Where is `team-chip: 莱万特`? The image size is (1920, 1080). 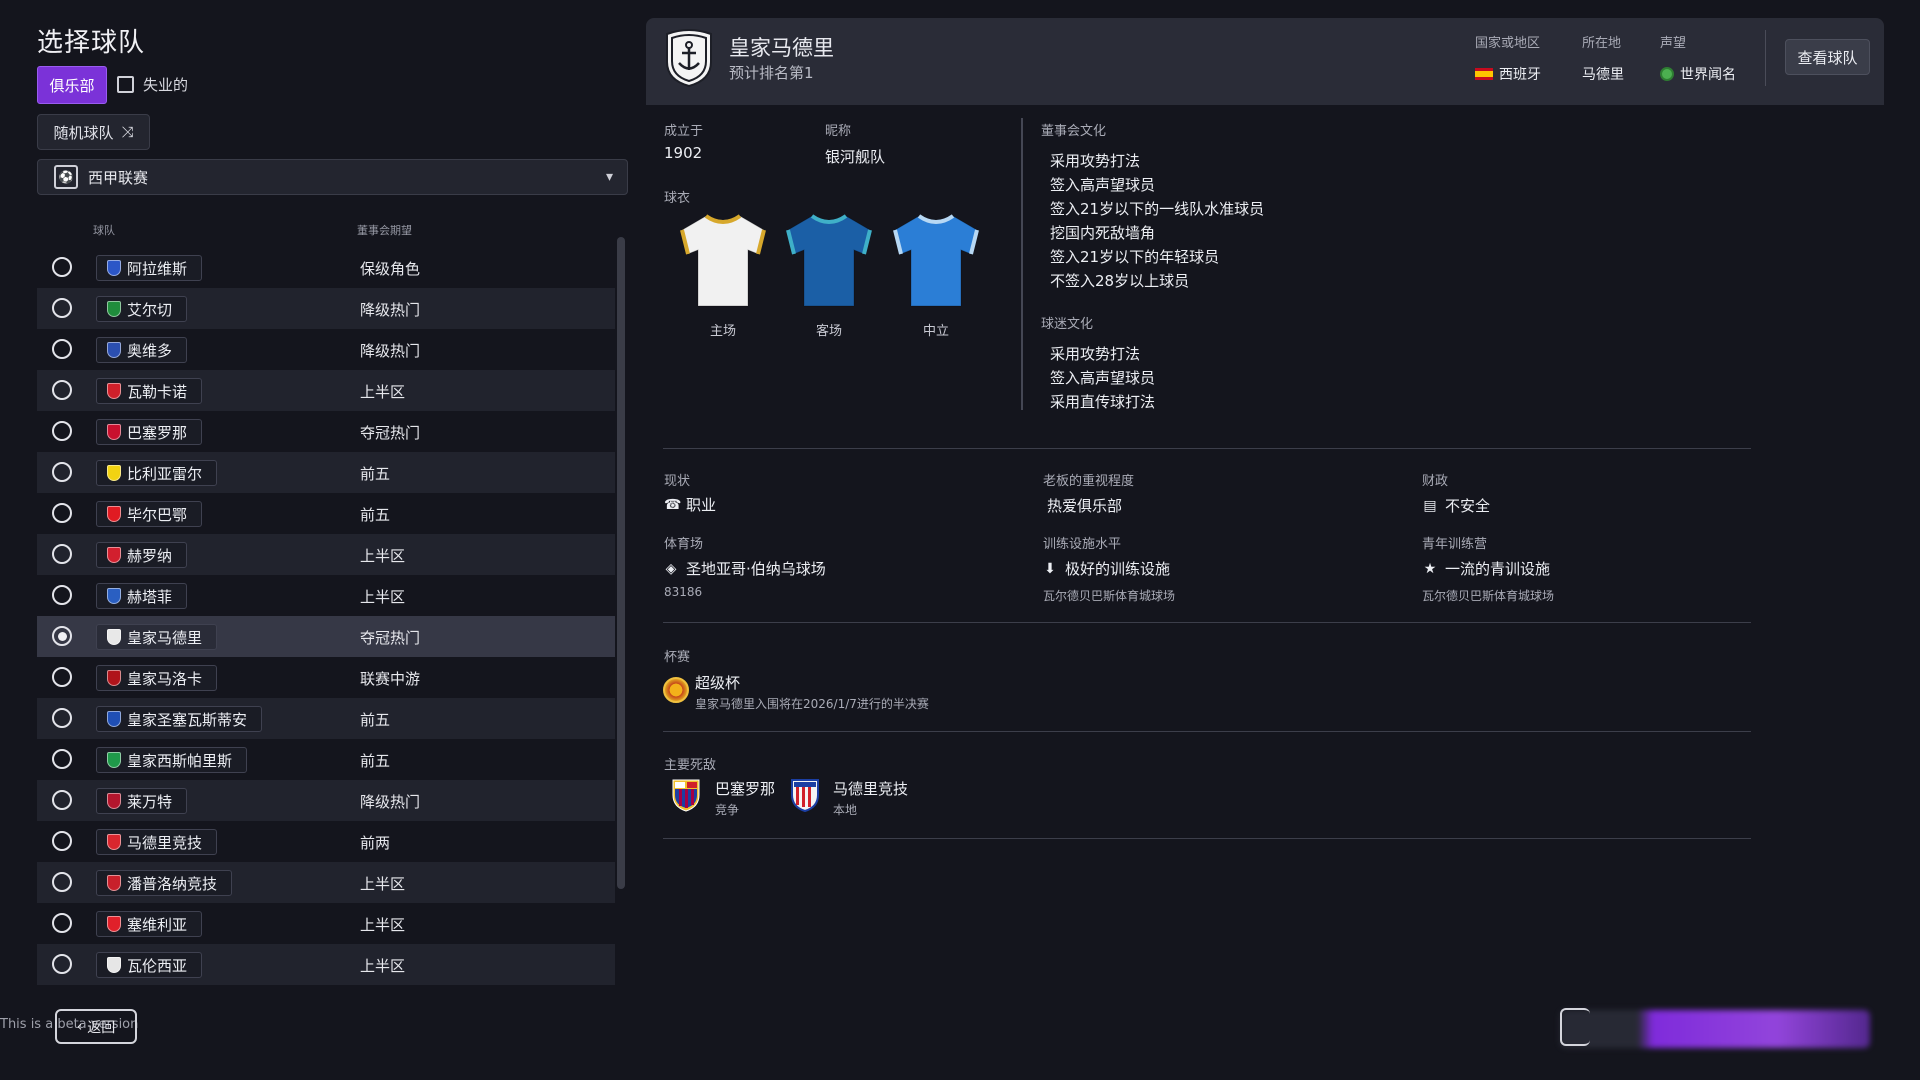 team-chip: 莱万特 is located at coordinates (142, 801).